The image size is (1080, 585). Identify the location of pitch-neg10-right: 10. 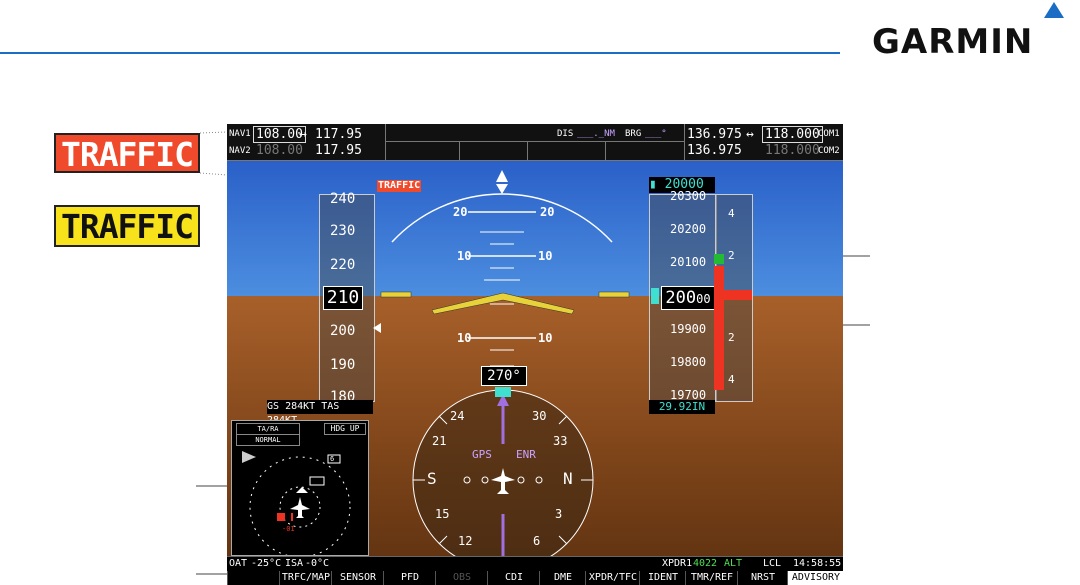
(545, 338).